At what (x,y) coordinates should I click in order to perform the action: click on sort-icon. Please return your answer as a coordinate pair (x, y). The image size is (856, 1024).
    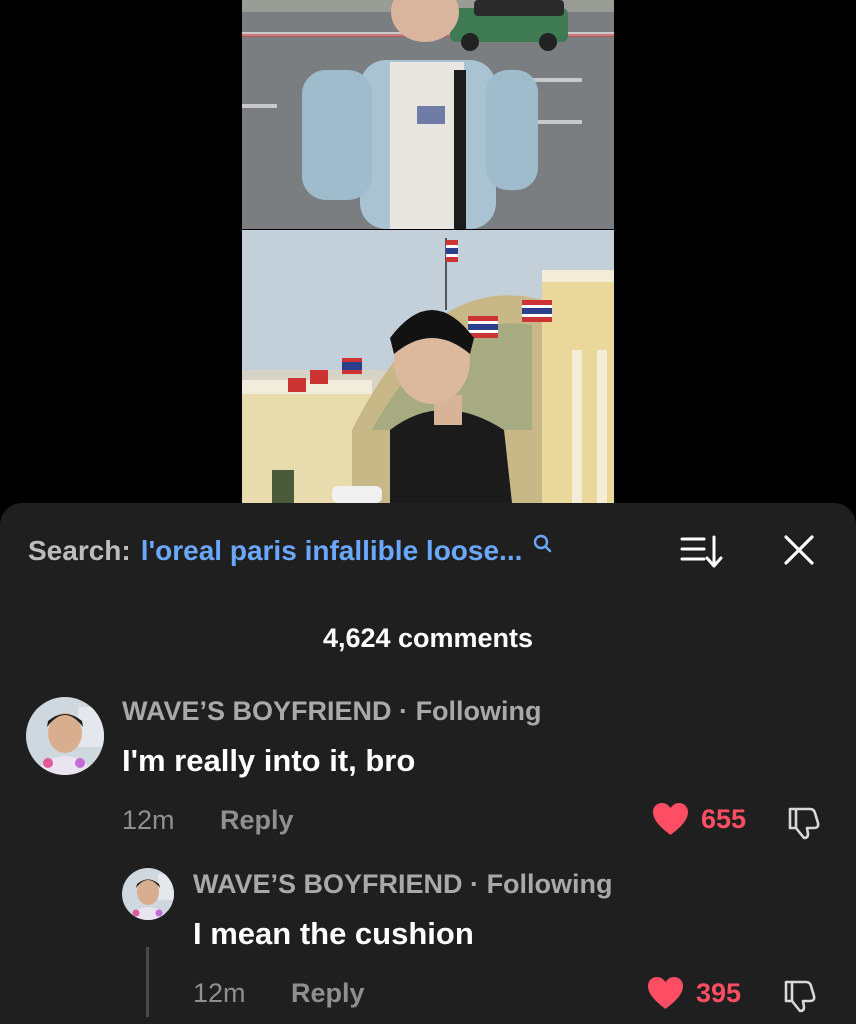
    Looking at the image, I should click on (702, 552).